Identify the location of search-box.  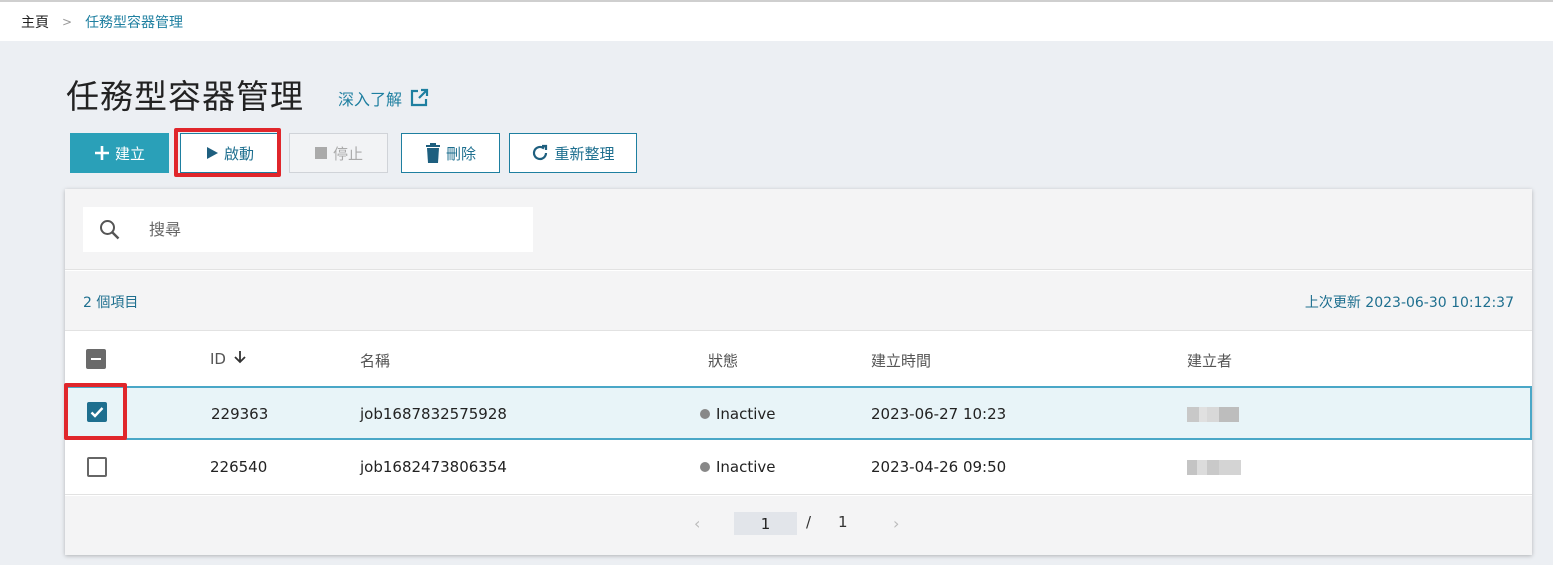
(308, 229).